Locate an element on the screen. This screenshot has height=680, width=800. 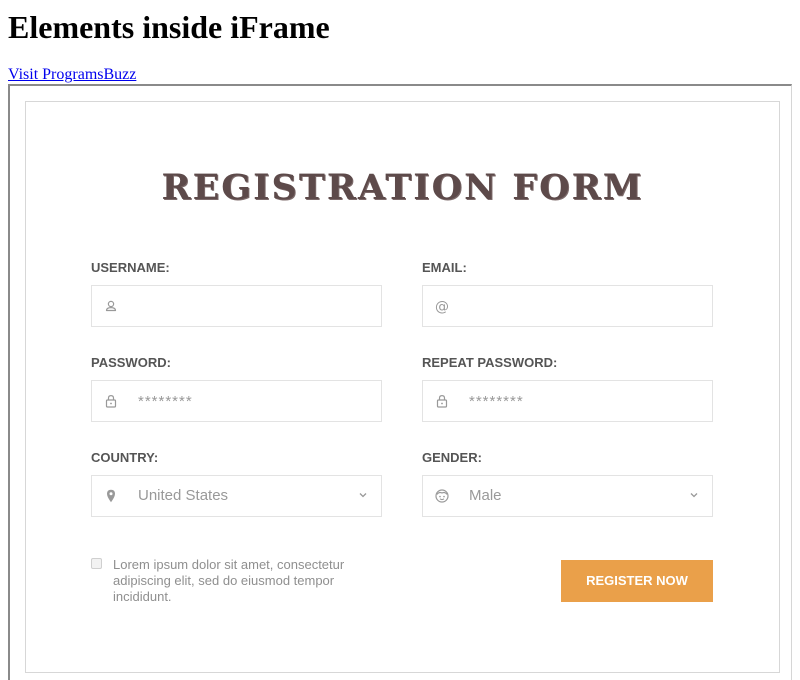
password-input is located at coordinates (254, 401).